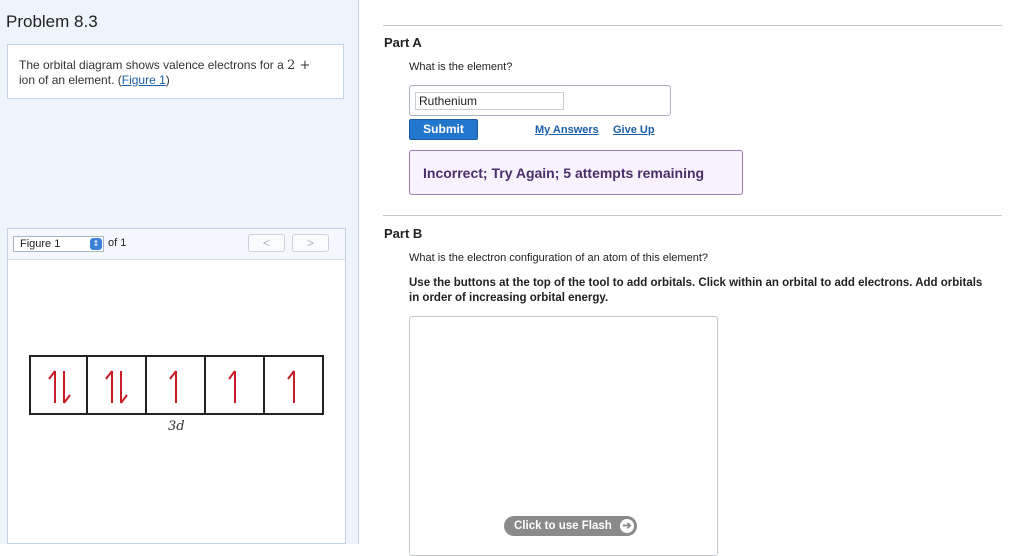  I want to click on figure-count: of 1, so click(117, 243).